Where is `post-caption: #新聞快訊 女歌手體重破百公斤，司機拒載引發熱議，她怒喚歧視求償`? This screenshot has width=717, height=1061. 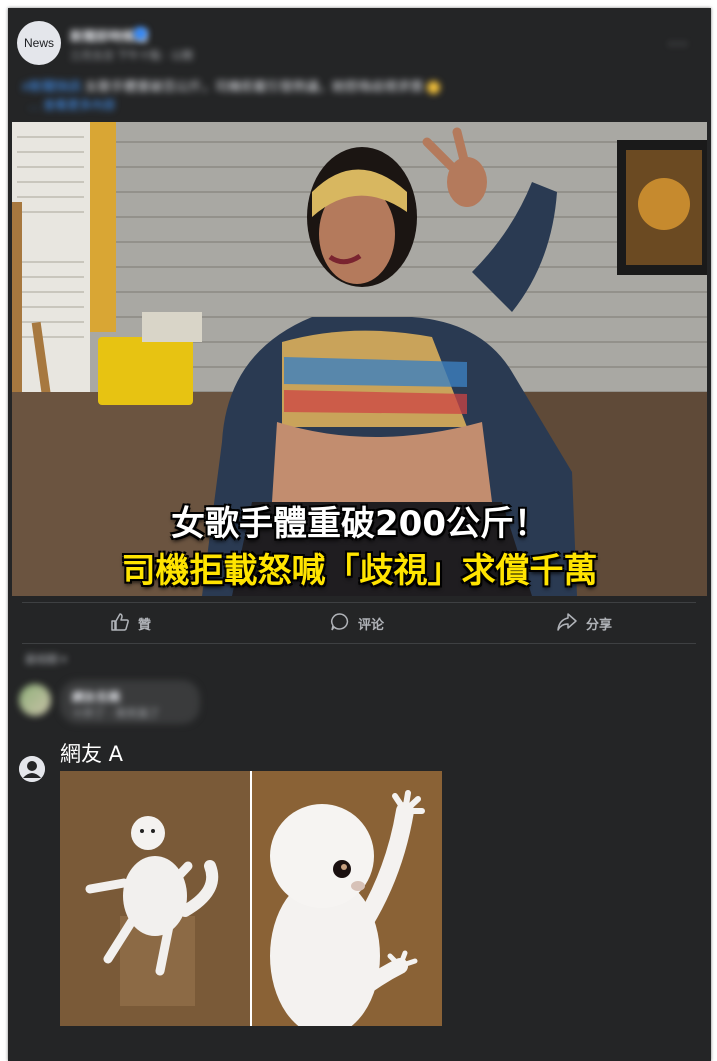
post-caption: #新聞快訊 女歌手體重破百公斤，司機拒載引發熱議，她怒喚歧視求償 is located at coordinates (231, 85).